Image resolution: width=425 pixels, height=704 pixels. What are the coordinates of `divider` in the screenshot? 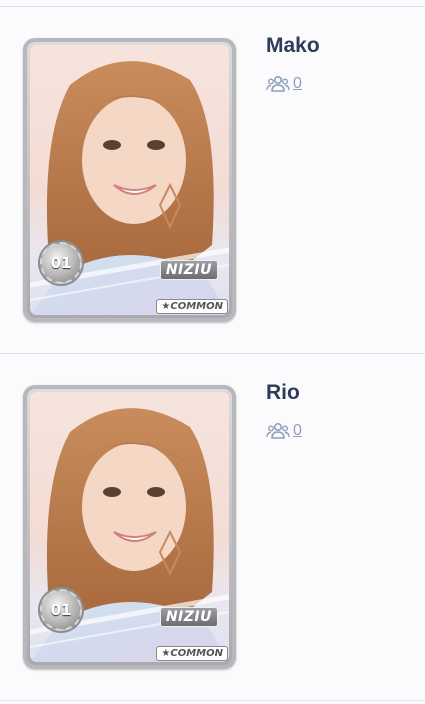 It's located at (212, 700).